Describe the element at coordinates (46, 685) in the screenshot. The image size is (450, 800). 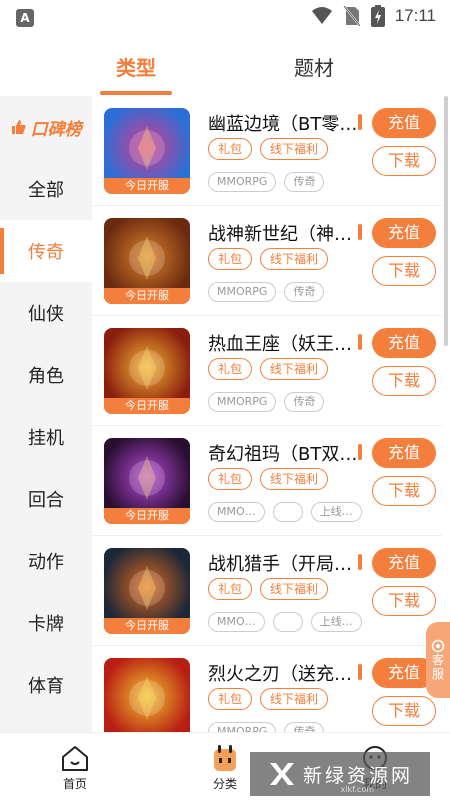
I see `sidebar-item-sports: 体育` at that location.